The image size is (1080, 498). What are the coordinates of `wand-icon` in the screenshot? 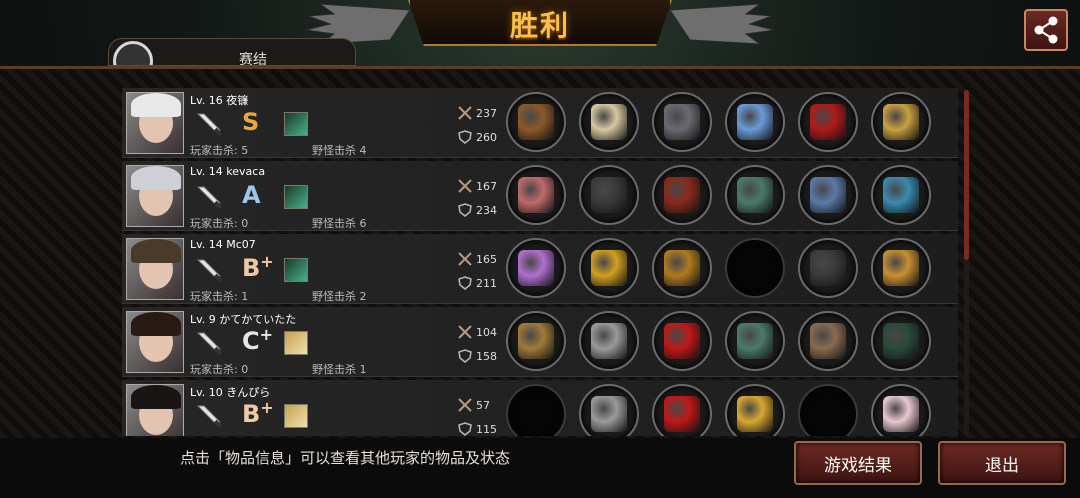 It's located at (536, 268).